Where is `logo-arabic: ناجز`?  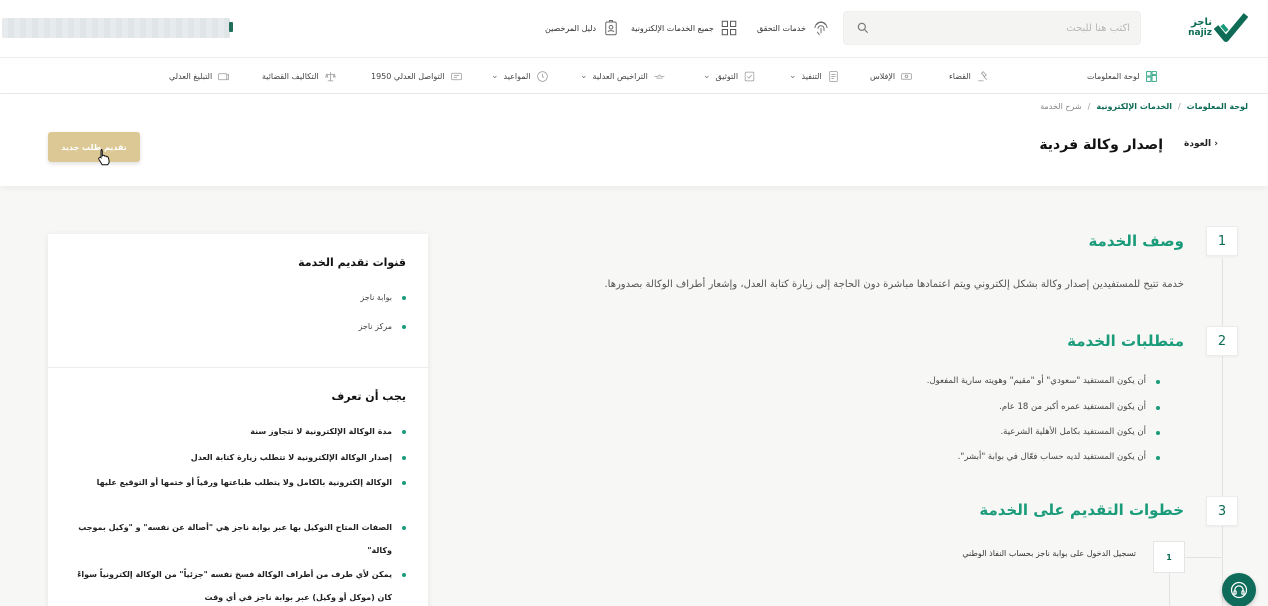 logo-arabic: ناجز is located at coordinates (1201, 22).